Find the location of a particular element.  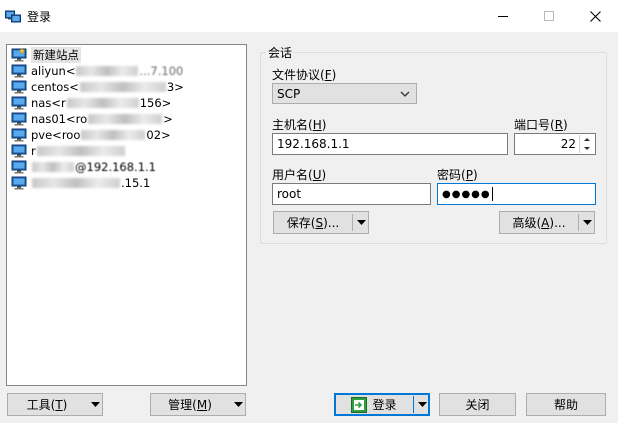

protocol-accel-key: F is located at coordinates (328, 75).